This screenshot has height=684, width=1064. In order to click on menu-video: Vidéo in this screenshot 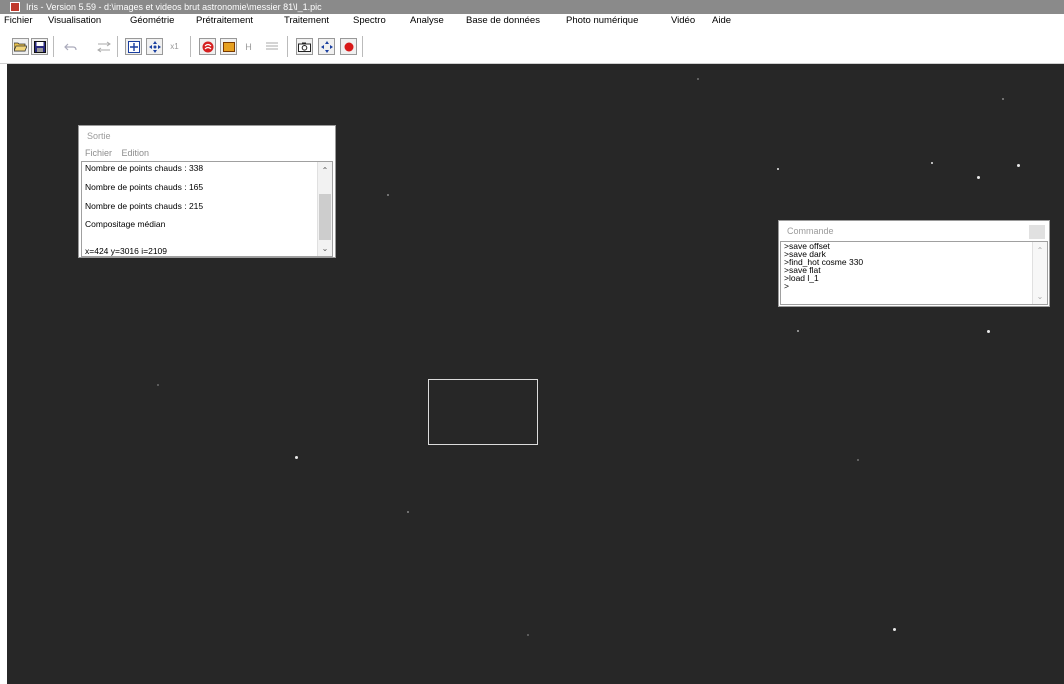, I will do `click(683, 21)`.